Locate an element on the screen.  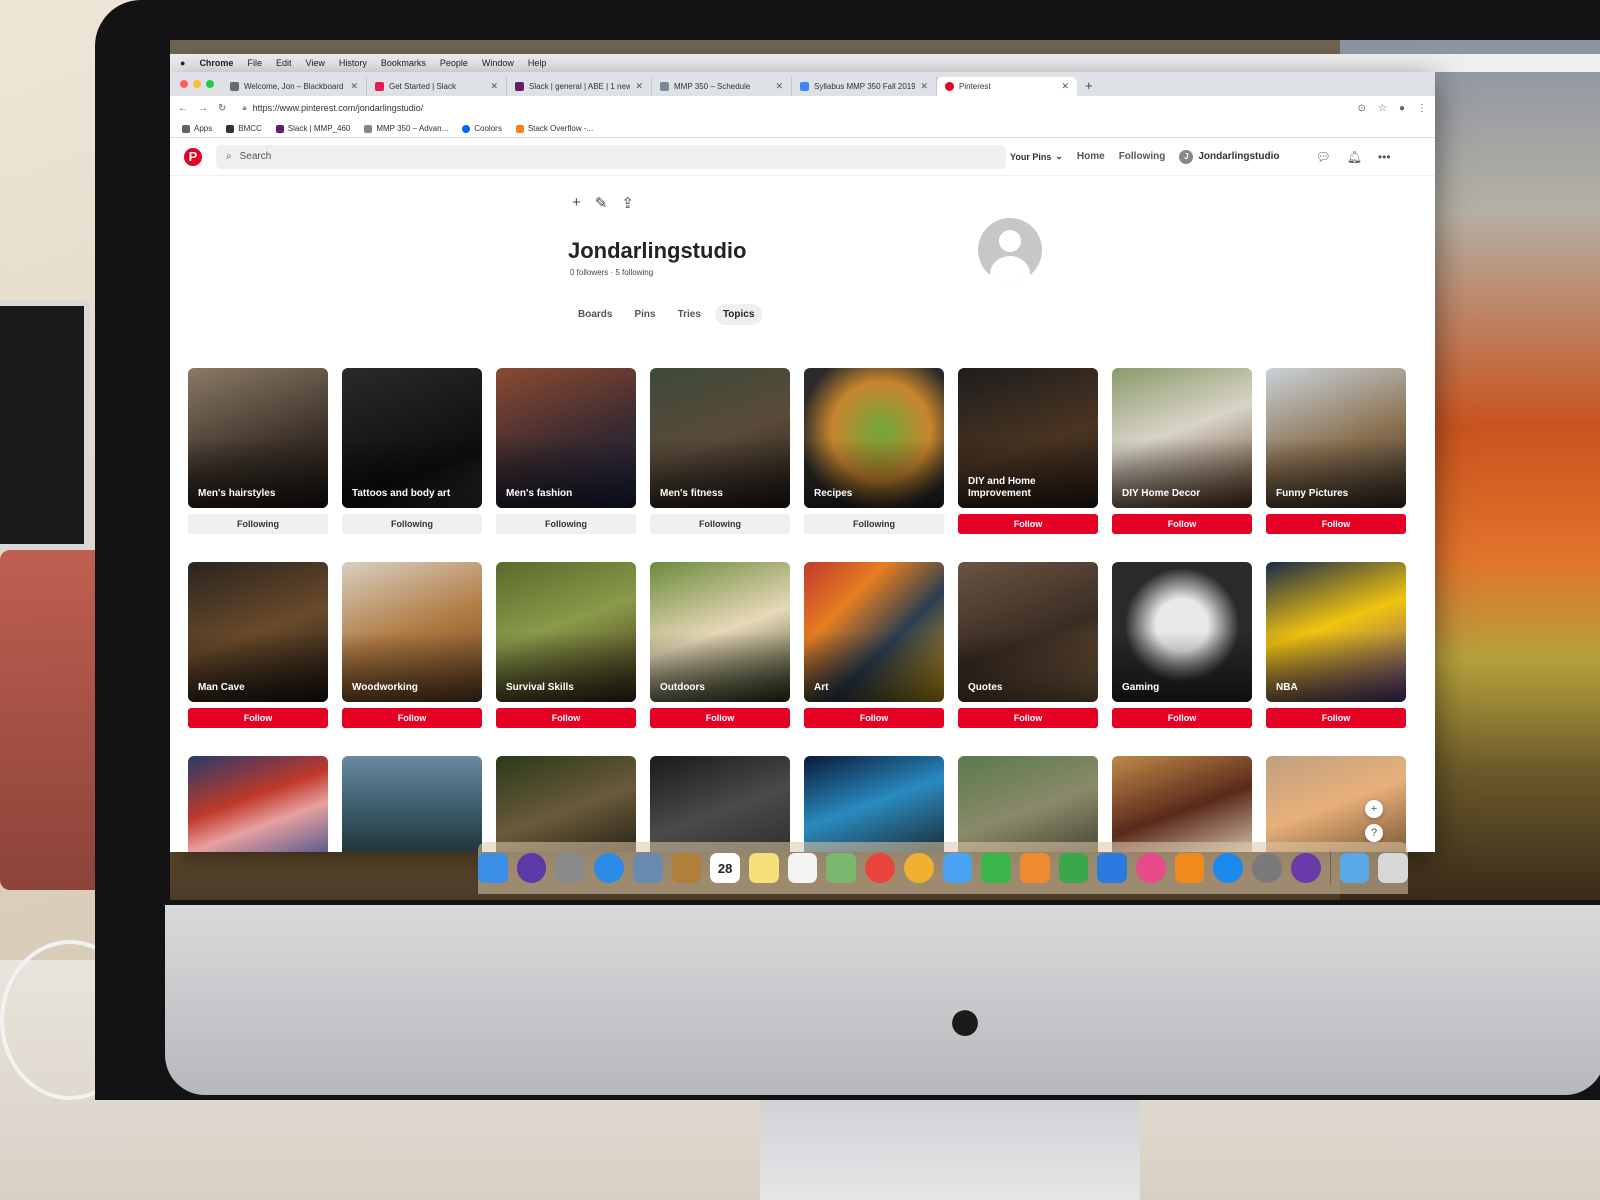
topic-card: Men's fashion Following is located at coordinates (566, 451).